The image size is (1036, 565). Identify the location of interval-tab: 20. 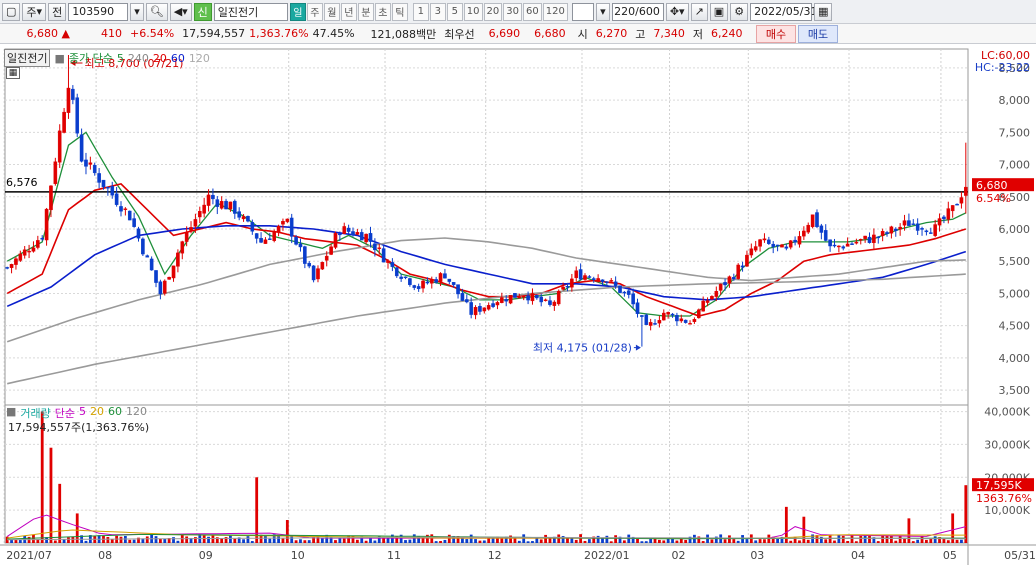
(493, 11).